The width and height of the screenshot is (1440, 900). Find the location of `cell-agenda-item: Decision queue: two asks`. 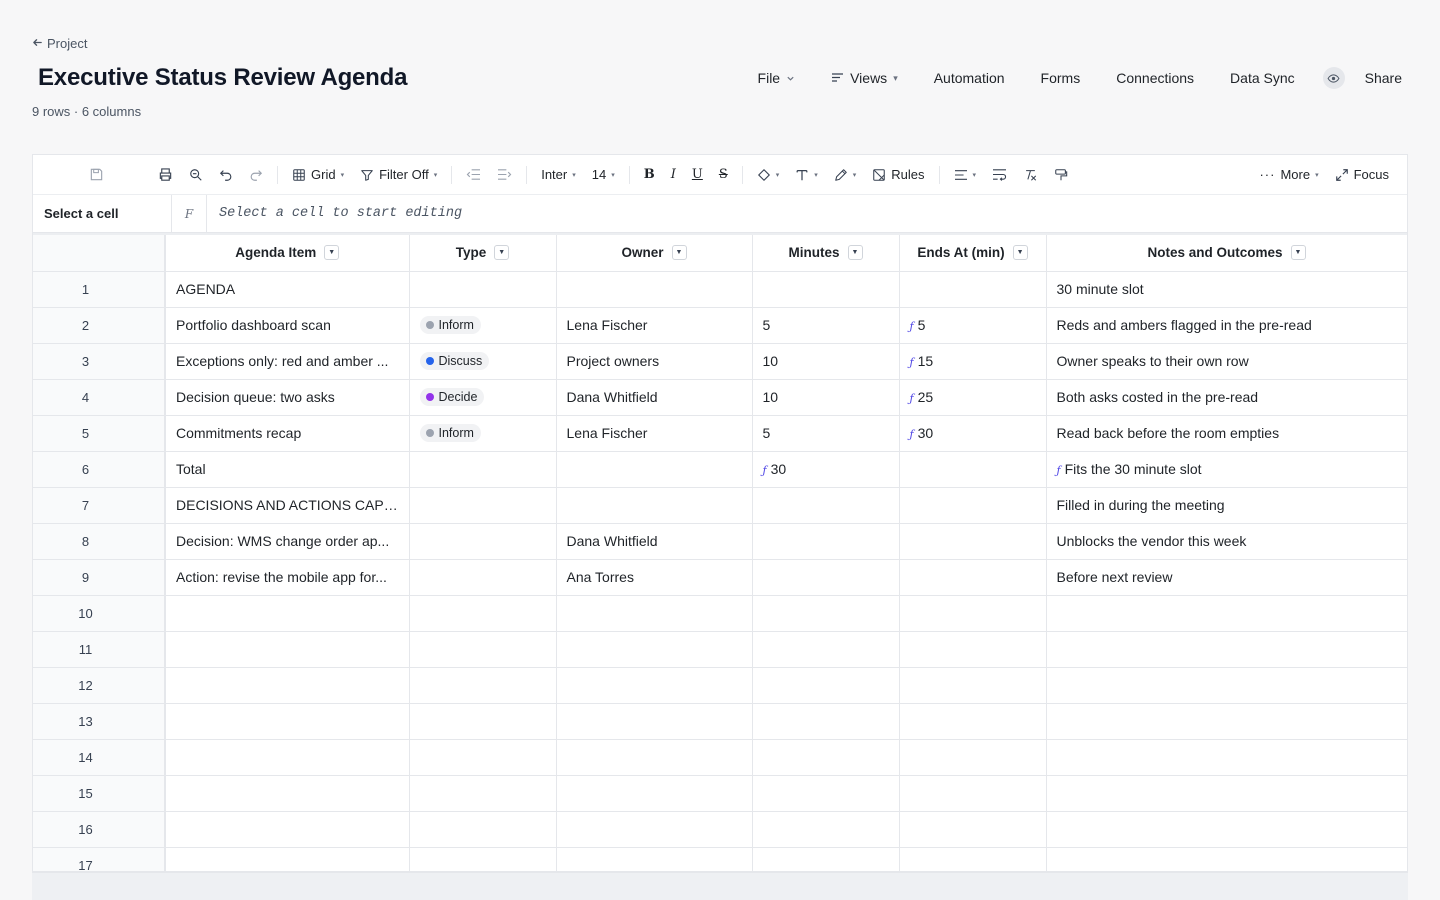

cell-agenda-item: Decision queue: two asks is located at coordinates (287, 397).